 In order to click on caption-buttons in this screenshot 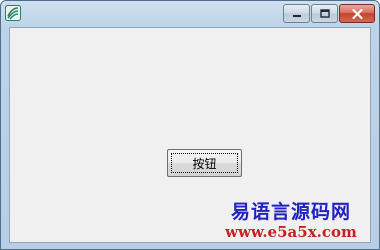, I will do `click(329, 13)`.